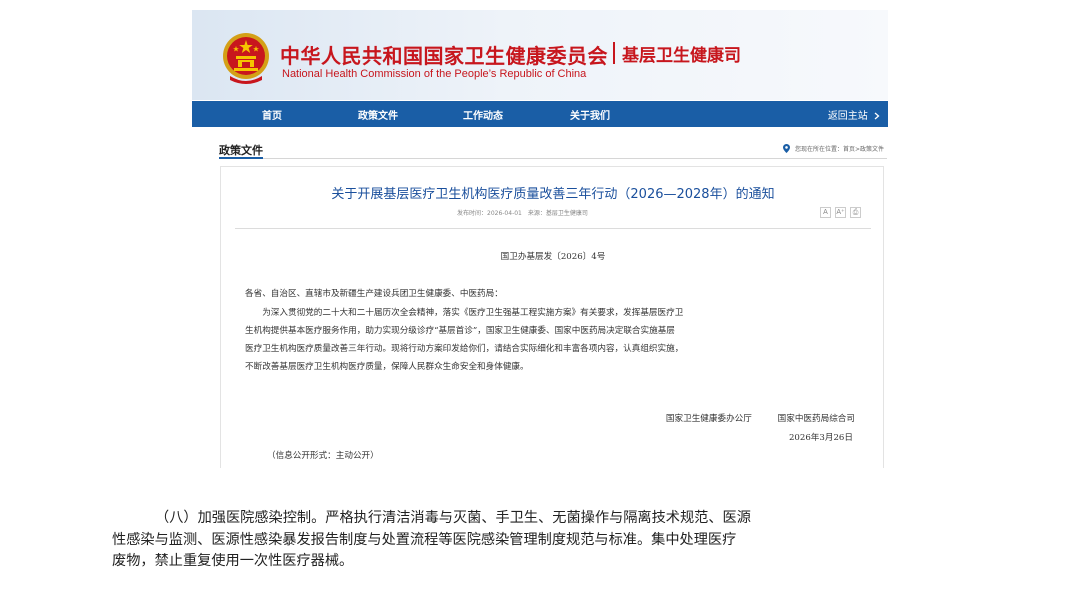 This screenshot has width=1080, height=608. I want to click on back-to-main-site-link: 返回主站, so click(854, 114).